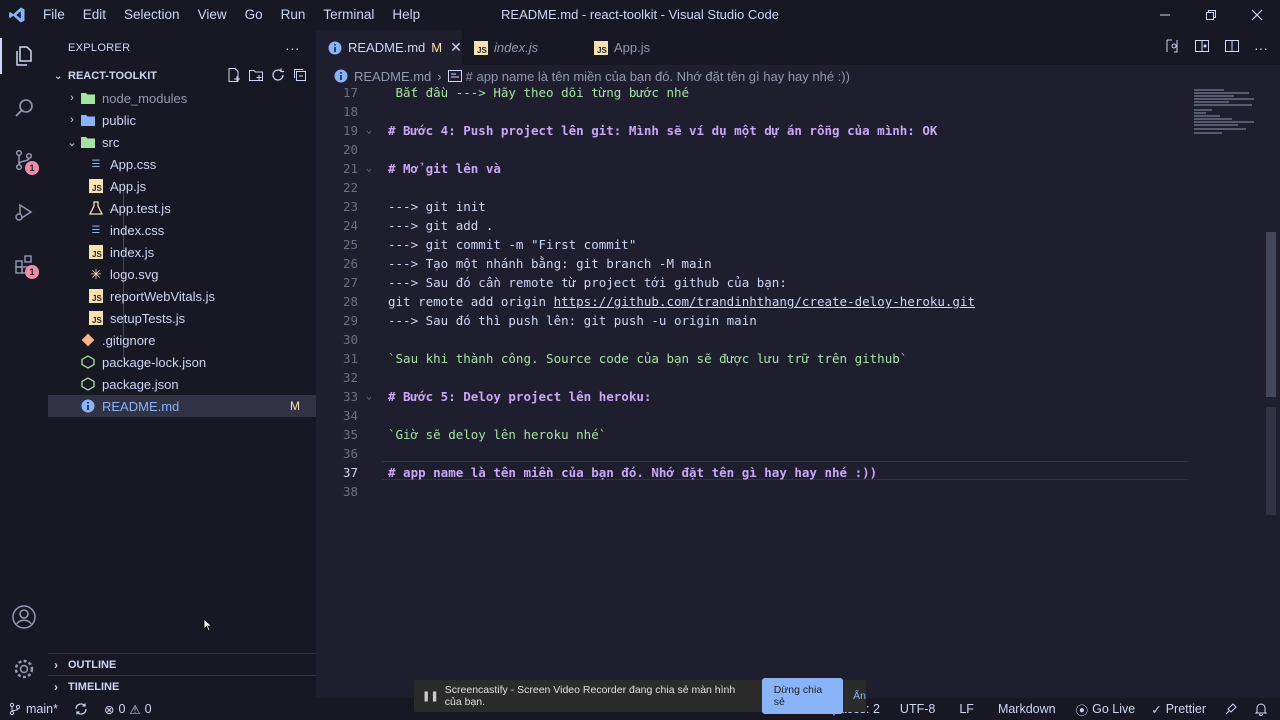  I want to click on stop-sharing-button: Dừng chia sẻ, so click(802, 696).